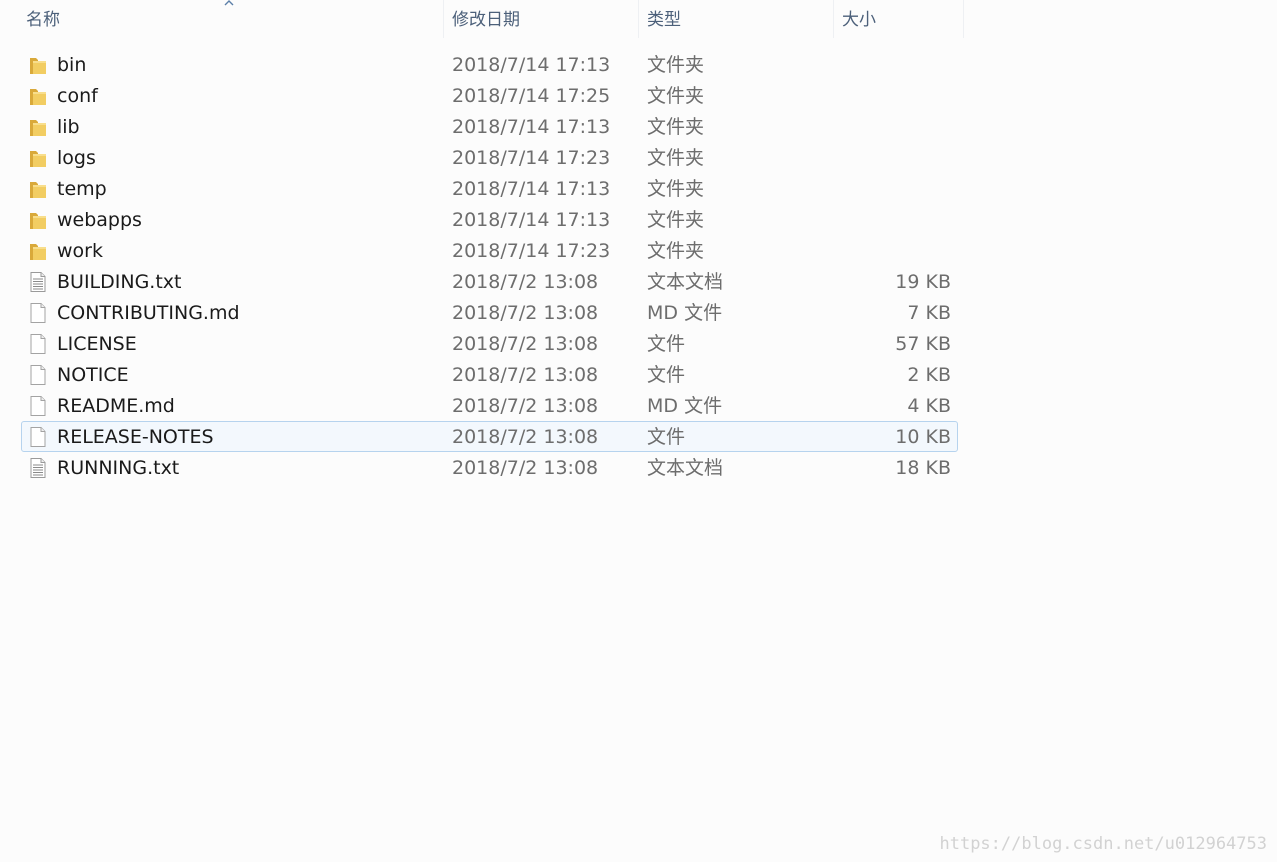 This screenshot has width=1277, height=862. What do you see at coordinates (97, 344) in the screenshot?
I see `file-name: LICENSE` at bounding box center [97, 344].